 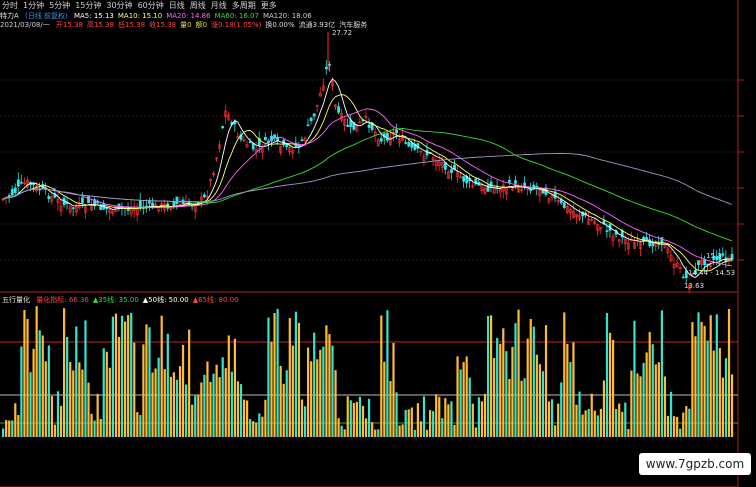 I want to click on ma120-line, so click(x=367, y=179).